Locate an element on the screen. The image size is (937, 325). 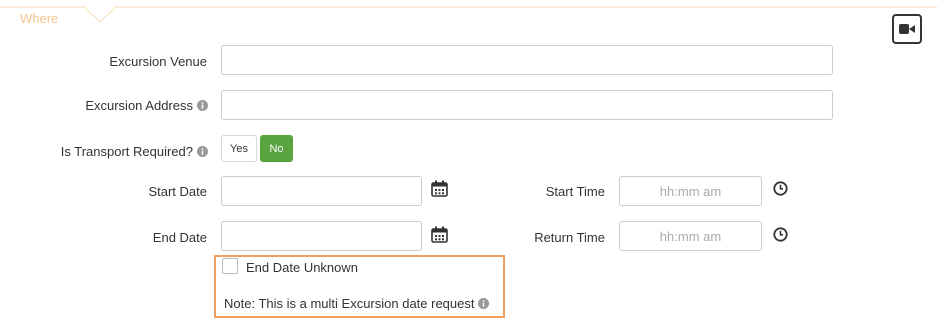
return-time-label: Return Time is located at coordinates (569, 238).